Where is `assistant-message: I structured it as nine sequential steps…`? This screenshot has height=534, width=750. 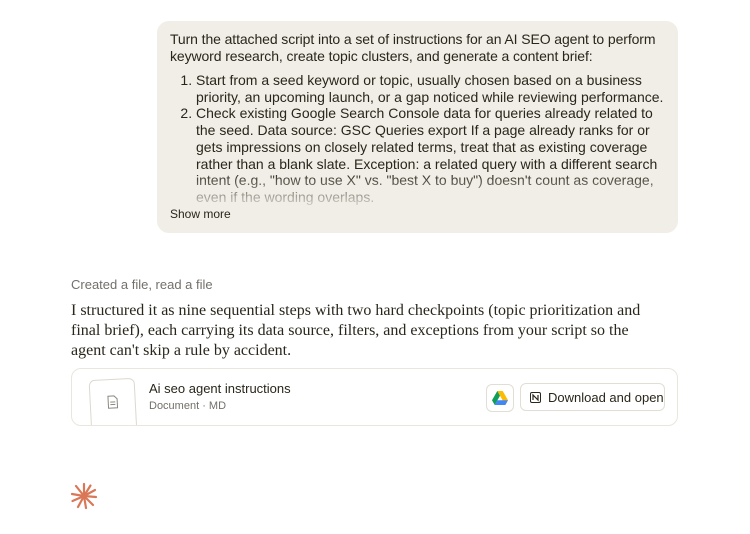 assistant-message: I structured it as nine sequential steps… is located at coordinates (356, 330).